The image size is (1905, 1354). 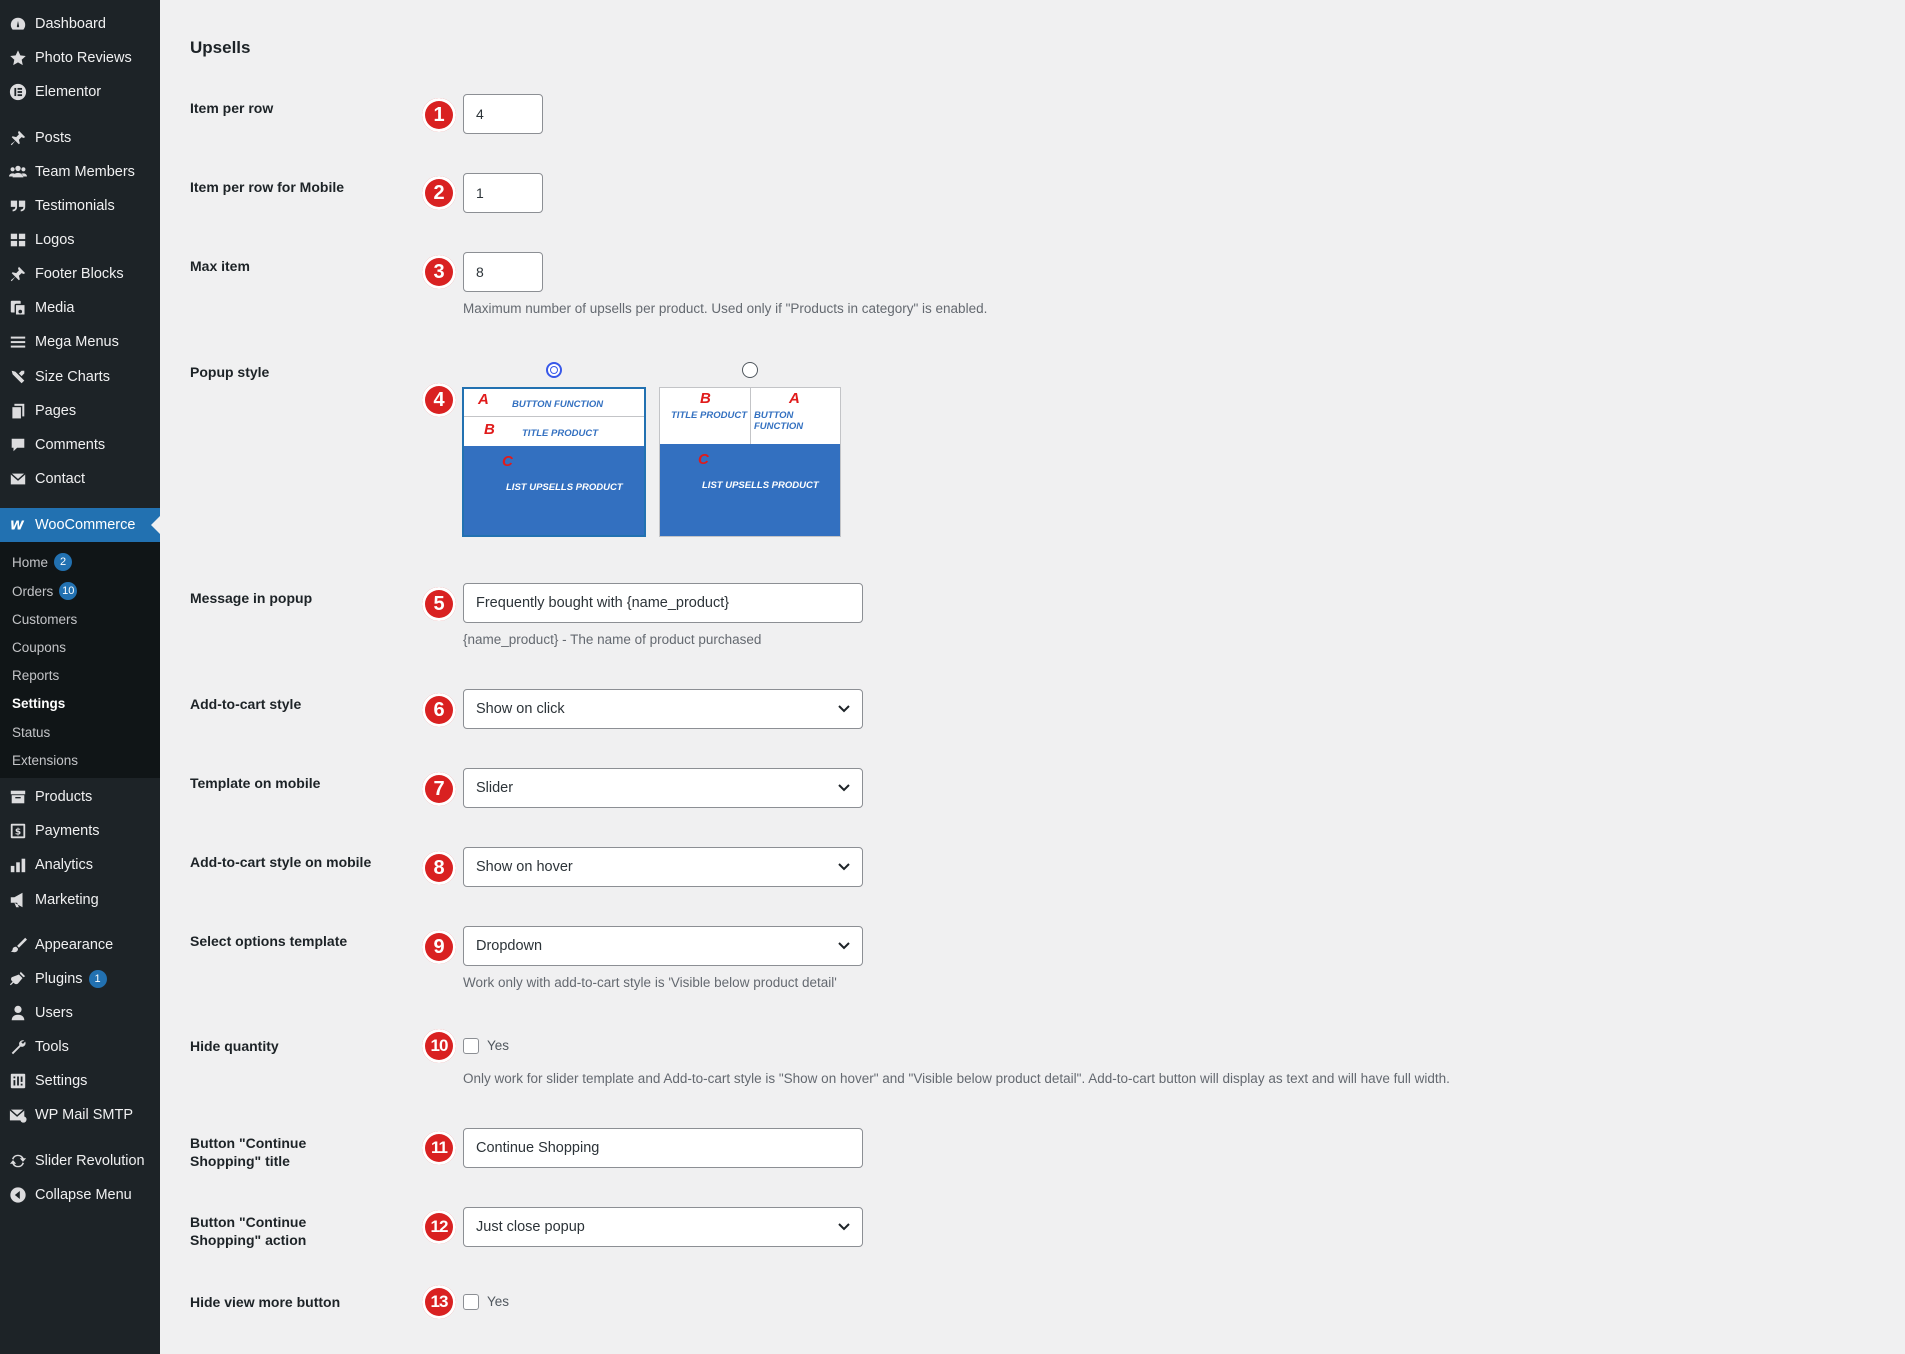 I want to click on continue-shopping-title-input, so click(x=663, y=1148).